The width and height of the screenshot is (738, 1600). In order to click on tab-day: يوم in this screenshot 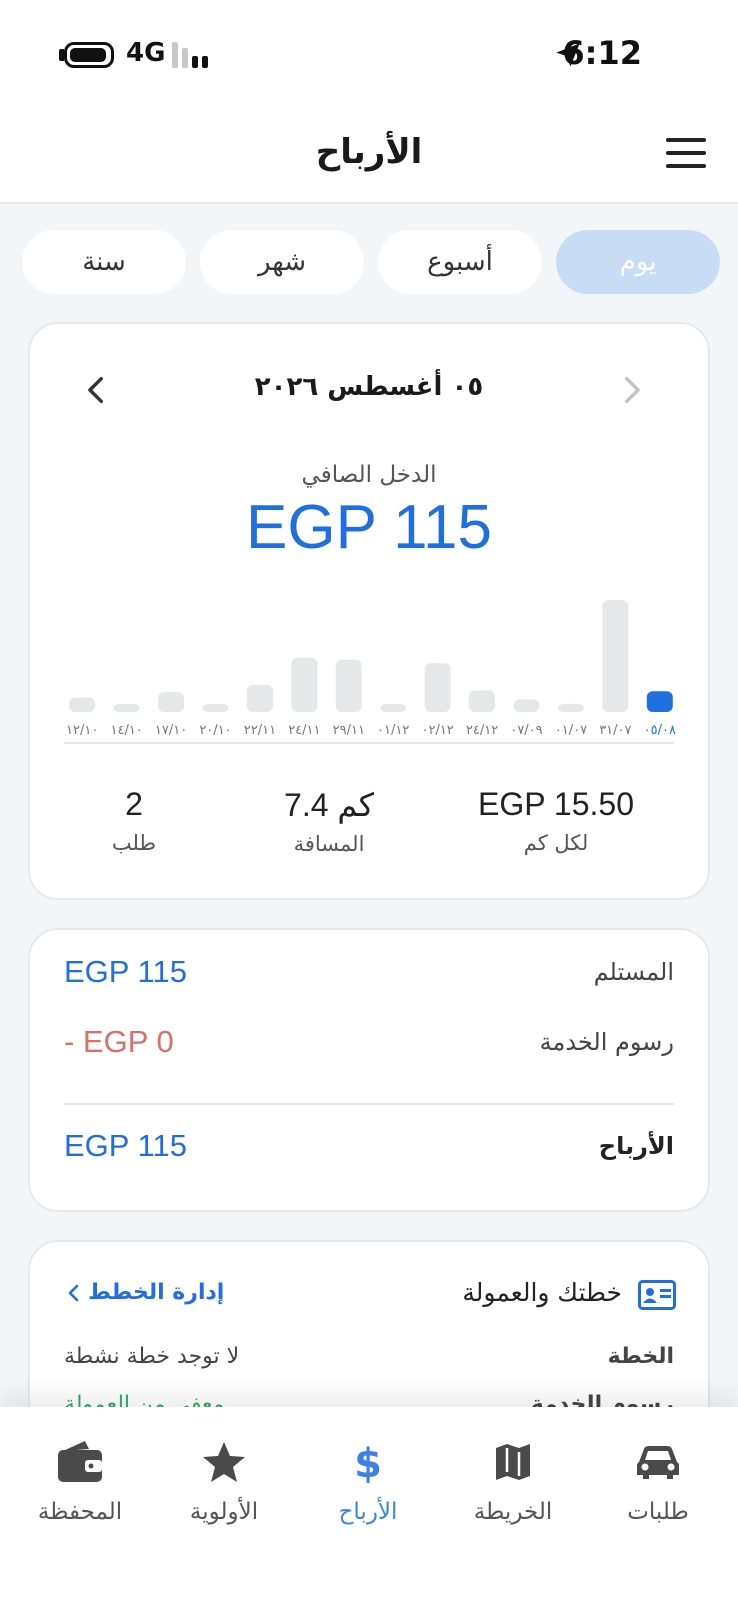, I will do `click(638, 262)`.